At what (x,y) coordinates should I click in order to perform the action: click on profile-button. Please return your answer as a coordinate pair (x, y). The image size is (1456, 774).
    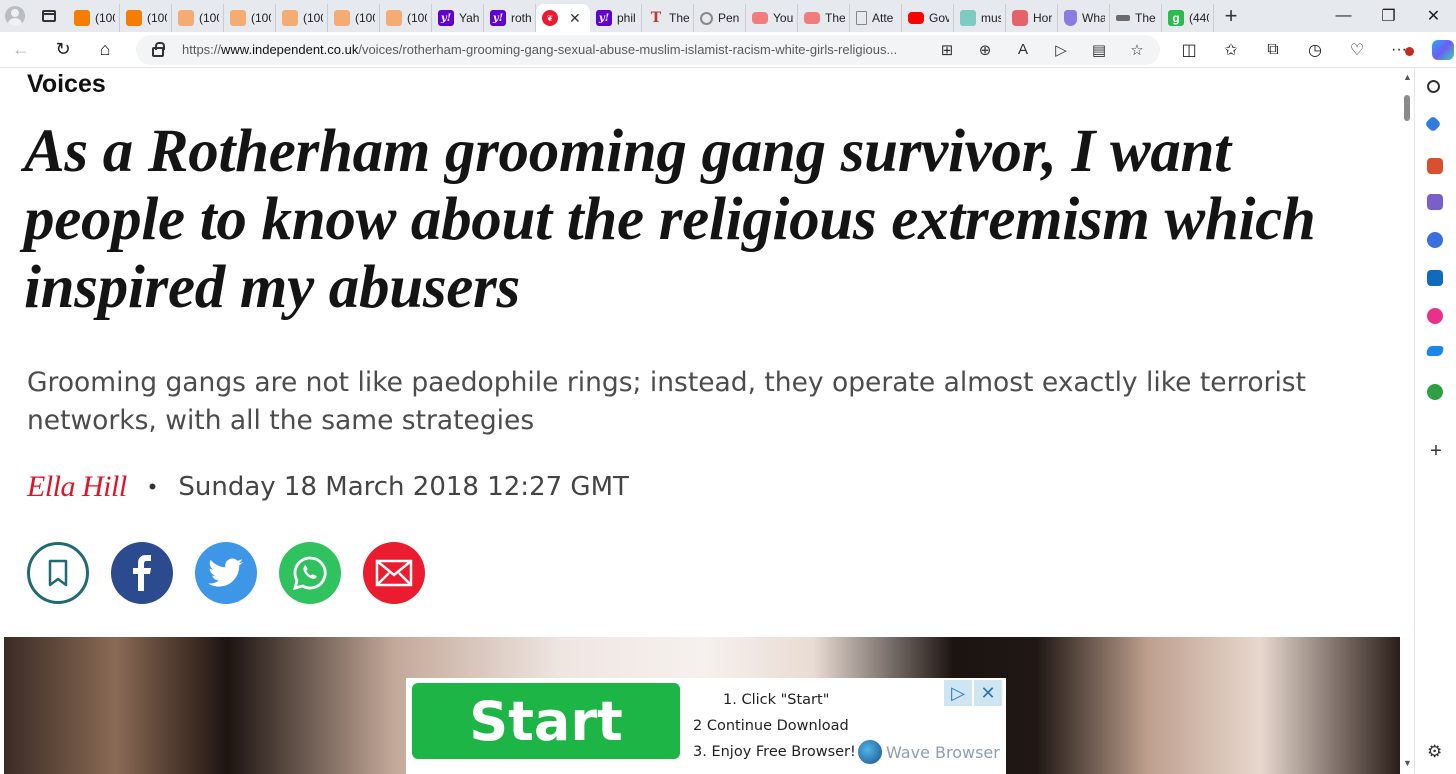
    Looking at the image, I should click on (15, 16).